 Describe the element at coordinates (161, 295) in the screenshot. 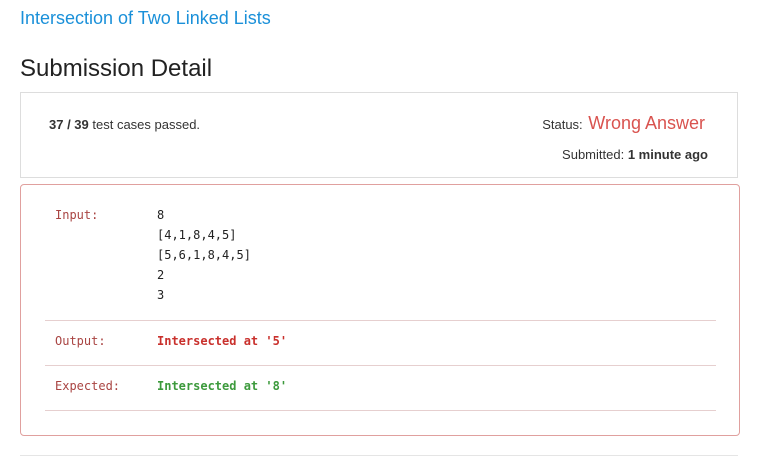

I see `input-line: 3` at that location.